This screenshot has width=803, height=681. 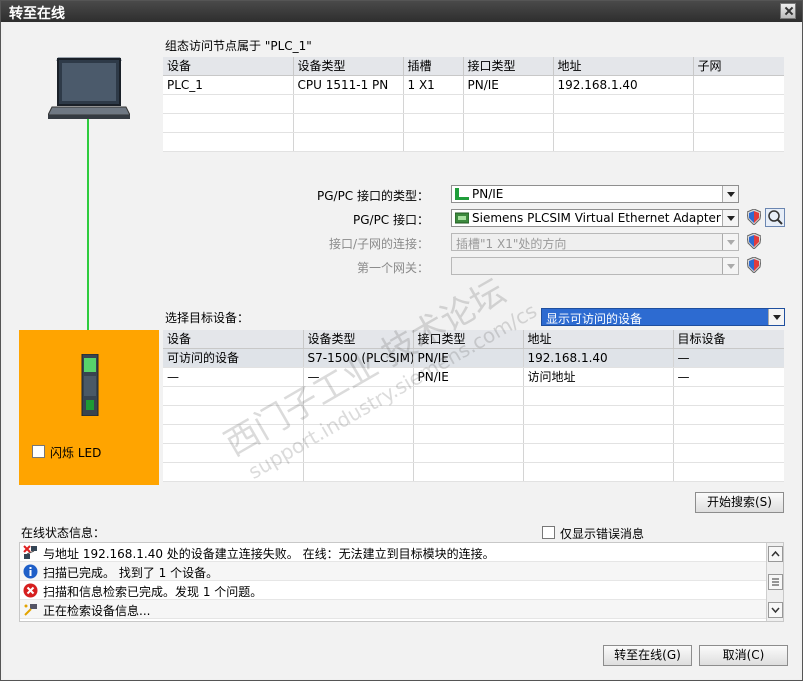 What do you see at coordinates (728, 339) in the screenshot?
I see `column-header: 目标设备` at bounding box center [728, 339].